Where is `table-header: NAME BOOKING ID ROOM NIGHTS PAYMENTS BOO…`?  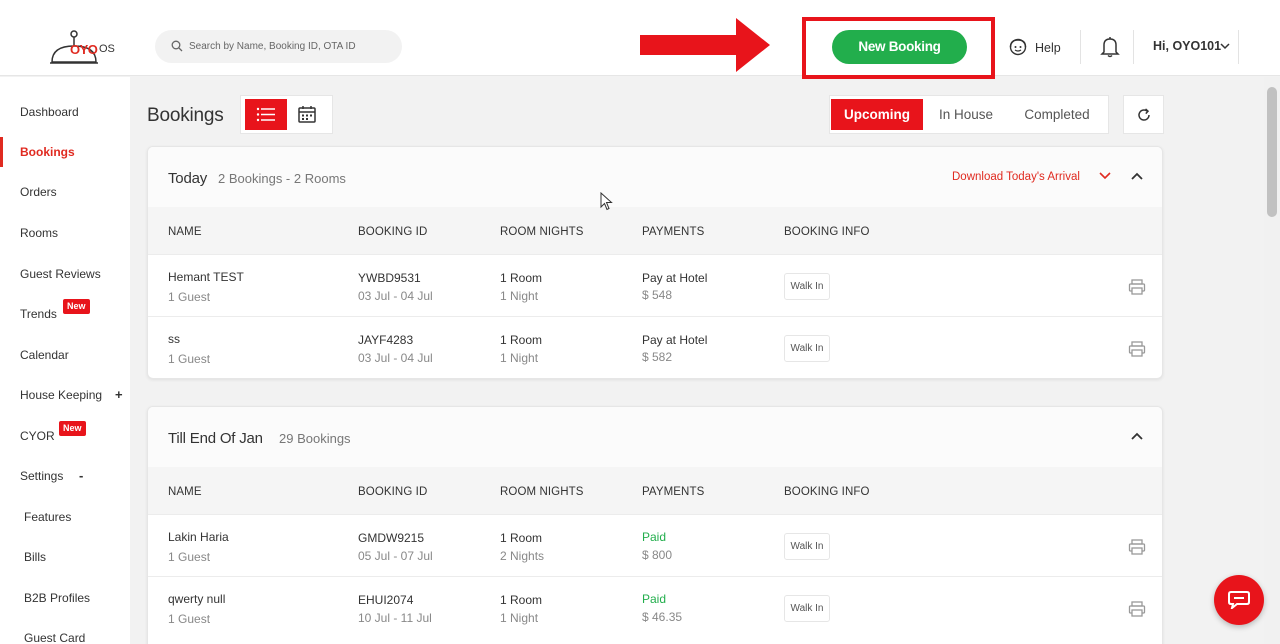 table-header: NAME BOOKING ID ROOM NIGHTS PAYMENTS BOO… is located at coordinates (655, 490).